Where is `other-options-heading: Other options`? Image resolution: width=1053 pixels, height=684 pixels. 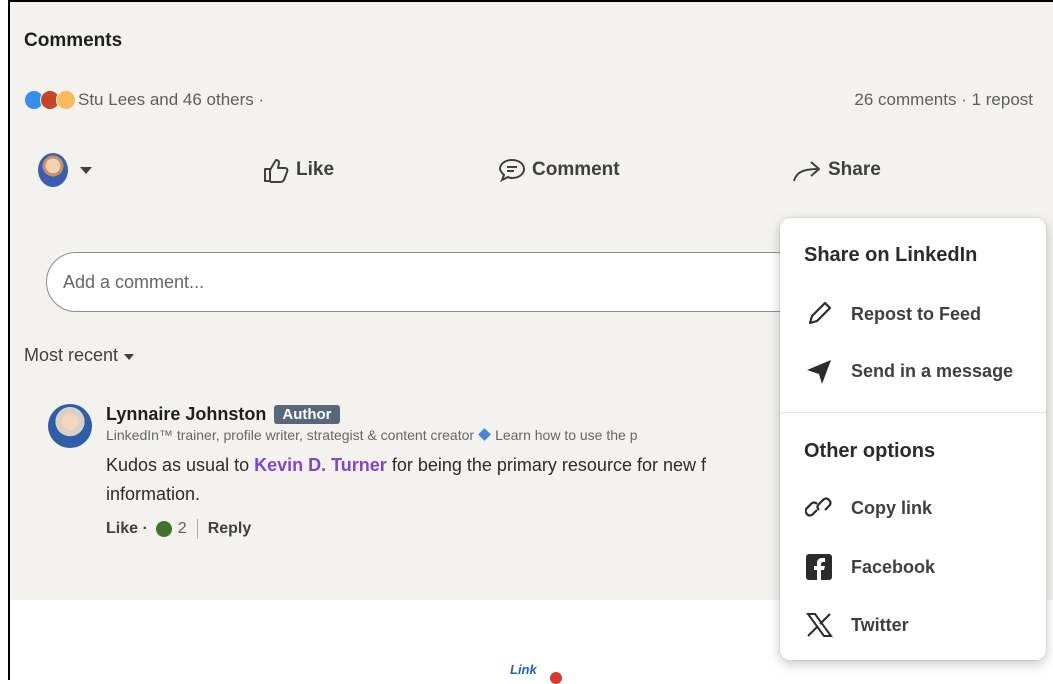 other-options-heading: Other options is located at coordinates (870, 451).